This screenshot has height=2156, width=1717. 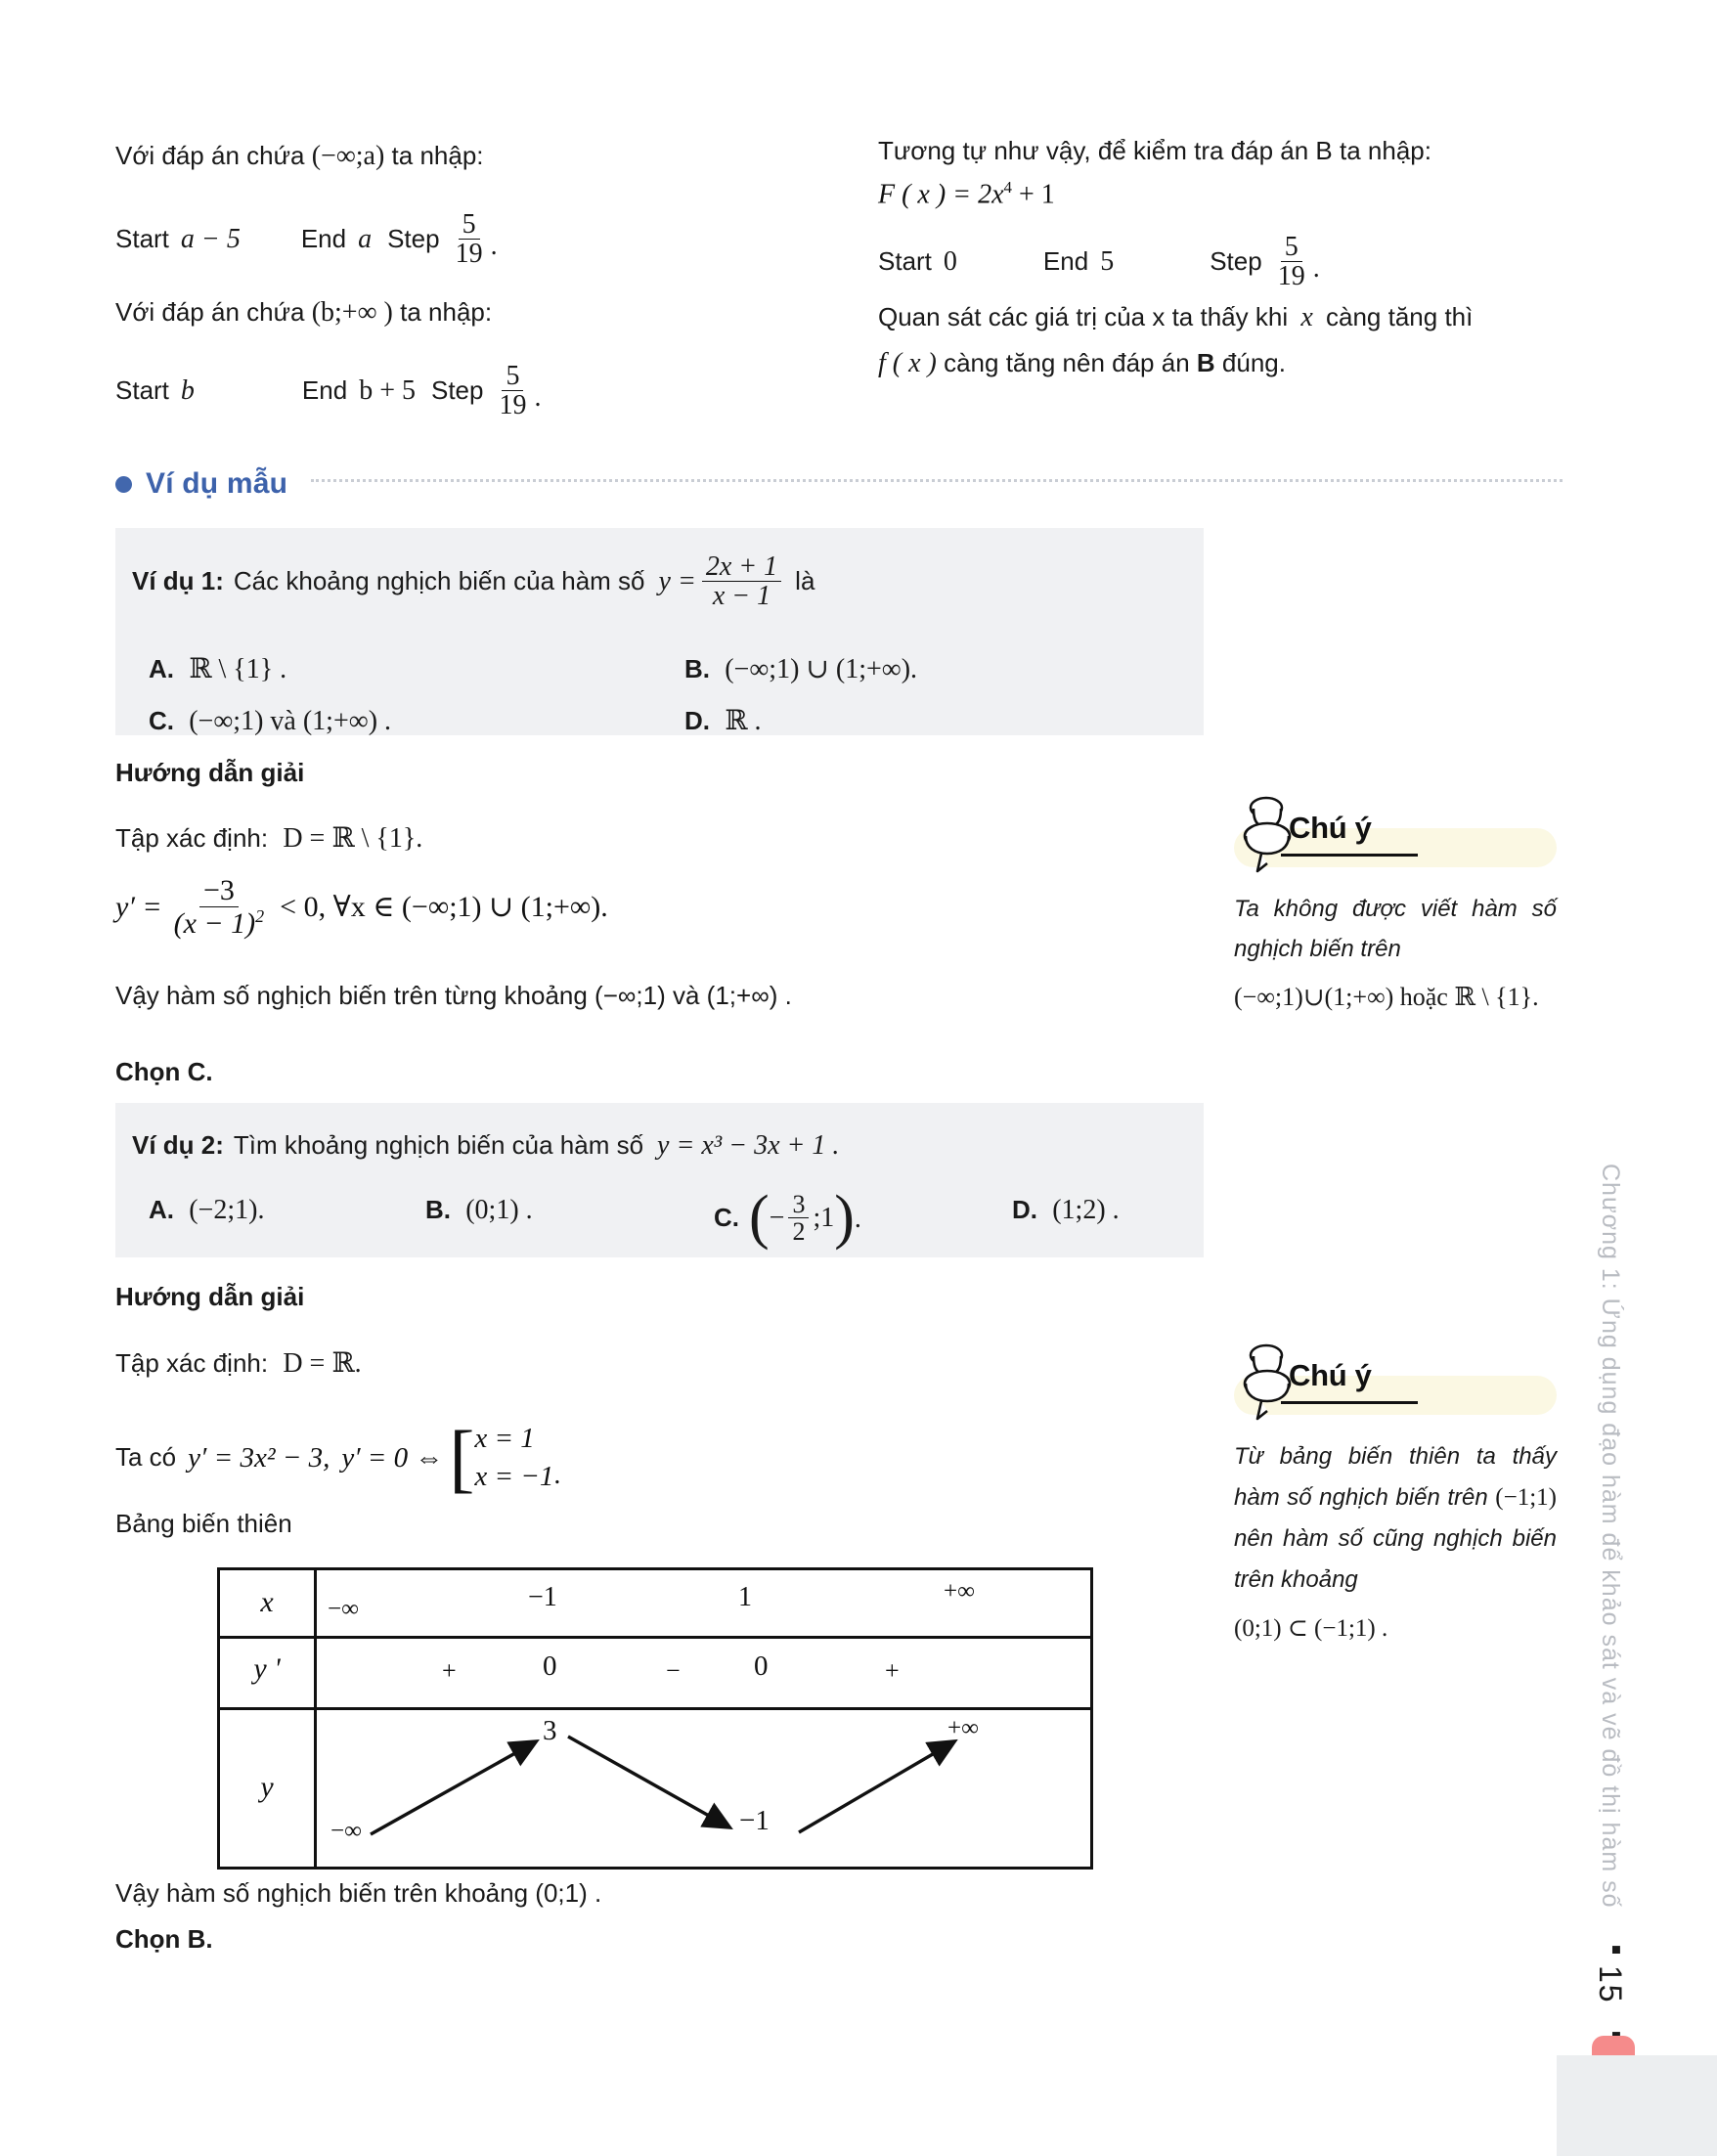 What do you see at coordinates (138, 906) in the screenshot?
I see `derivative-lhs: y′ =` at bounding box center [138, 906].